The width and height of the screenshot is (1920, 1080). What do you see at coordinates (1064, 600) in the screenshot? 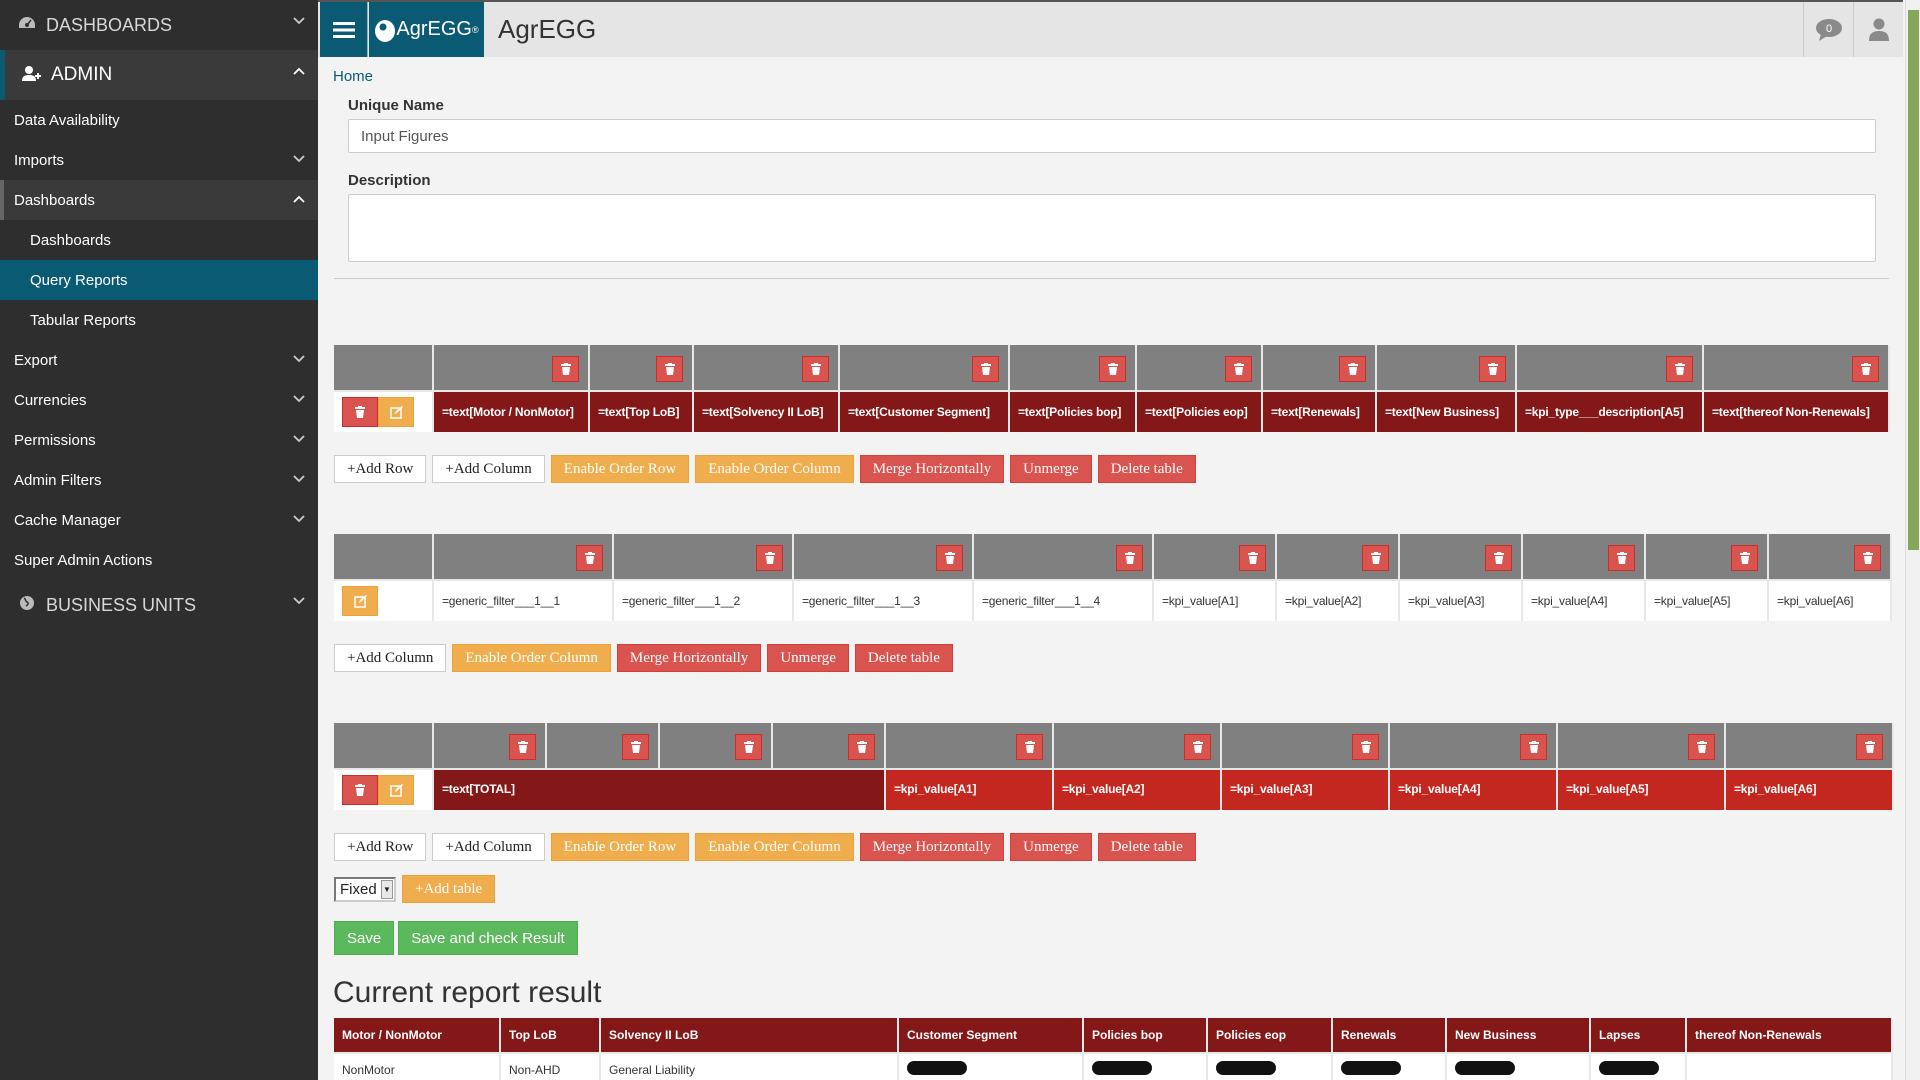
I see `table-cell: =generic_filter___1__4` at bounding box center [1064, 600].